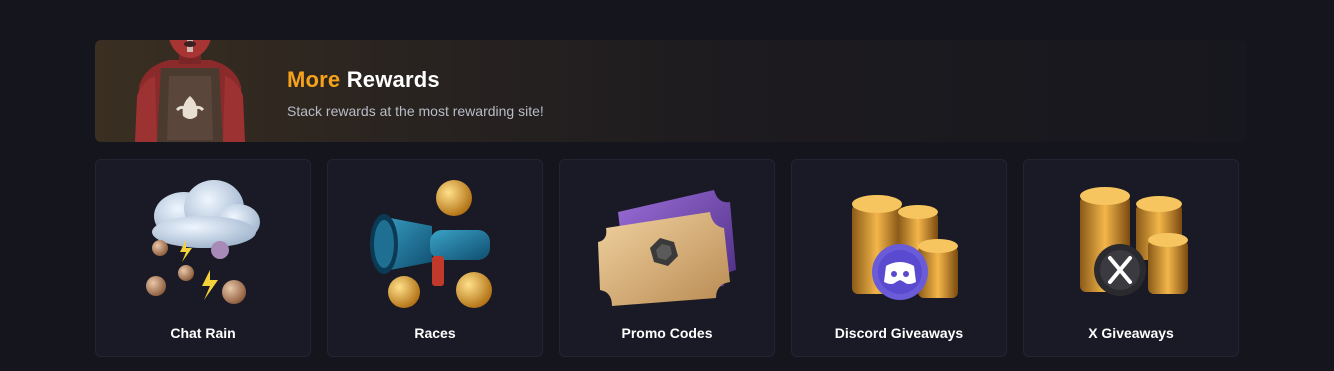 This screenshot has height=371, width=1334. I want to click on masked-character-icon, so click(190, 91).